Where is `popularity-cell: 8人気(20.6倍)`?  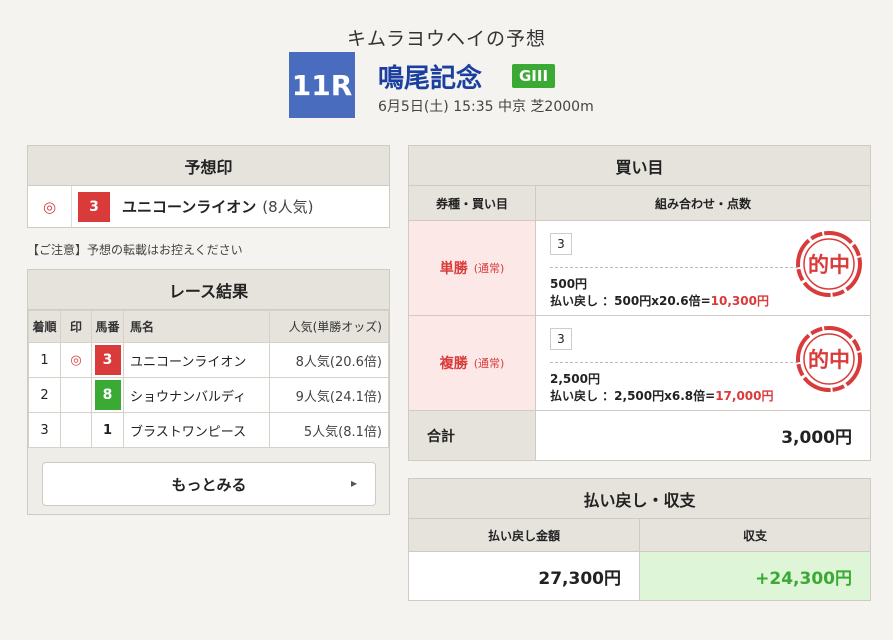 popularity-cell: 8人気(20.6倍) is located at coordinates (329, 360).